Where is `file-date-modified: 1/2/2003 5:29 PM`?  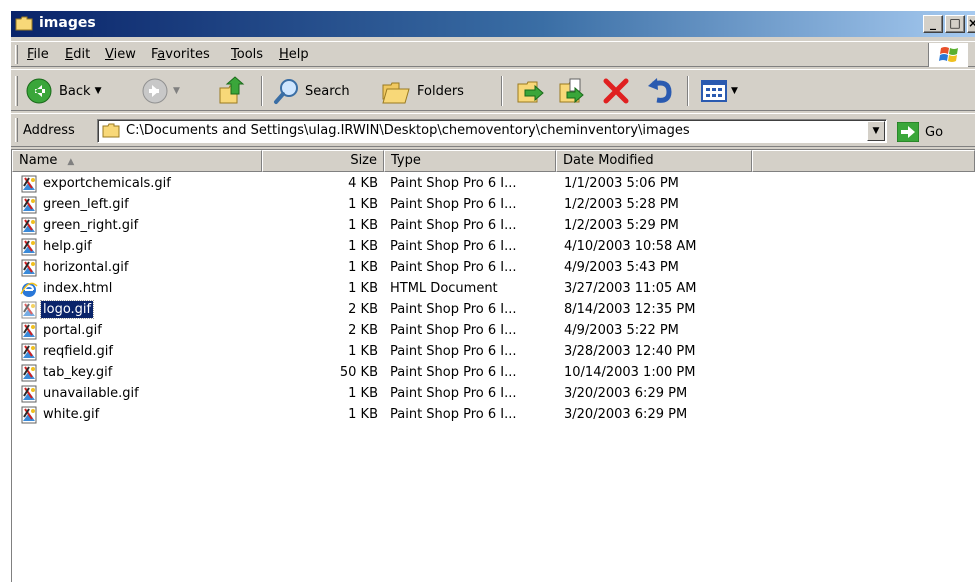 file-date-modified: 1/2/2003 5:29 PM is located at coordinates (621, 225).